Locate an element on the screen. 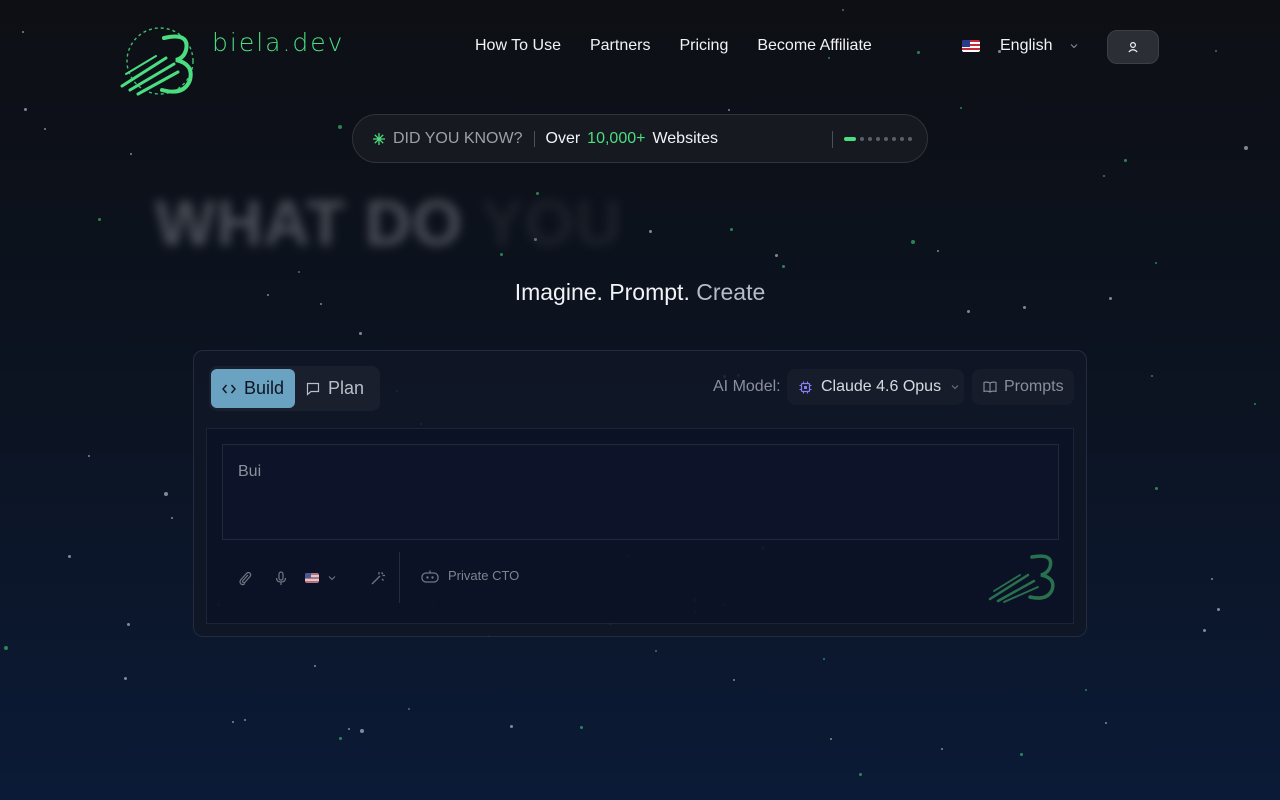  hero-headline: WHAT DO YOU is located at coordinates (388, 223).